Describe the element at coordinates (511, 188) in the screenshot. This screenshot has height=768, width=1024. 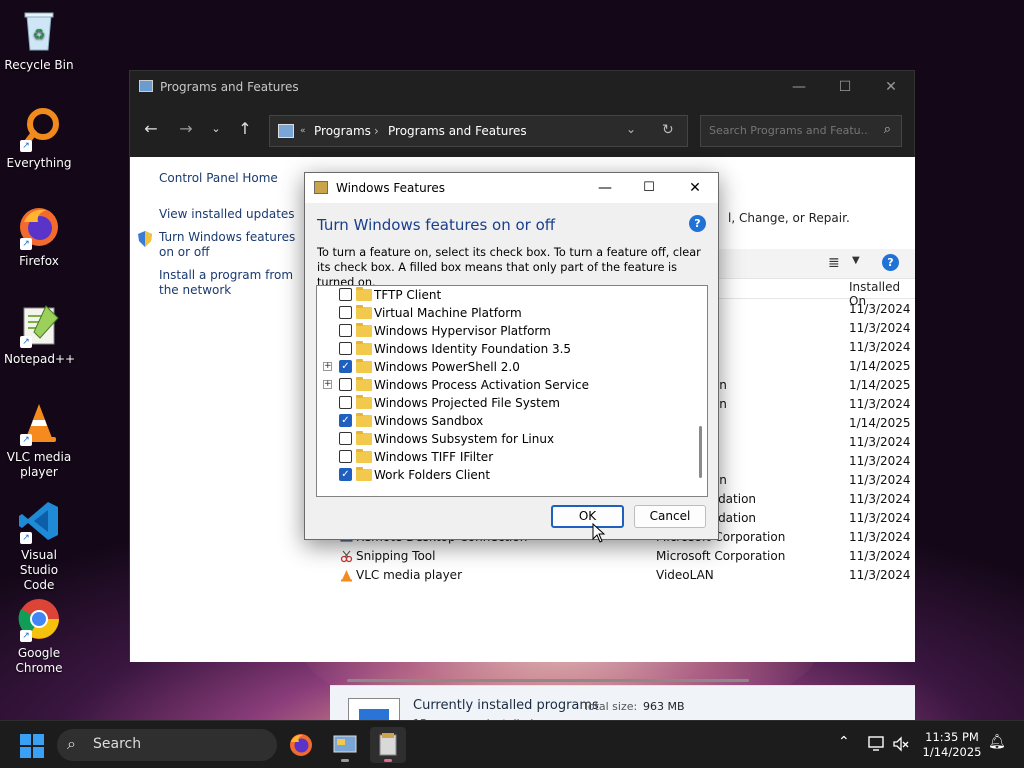
I see `dialog-titlebar: Windows Features — ☐ ✕` at that location.